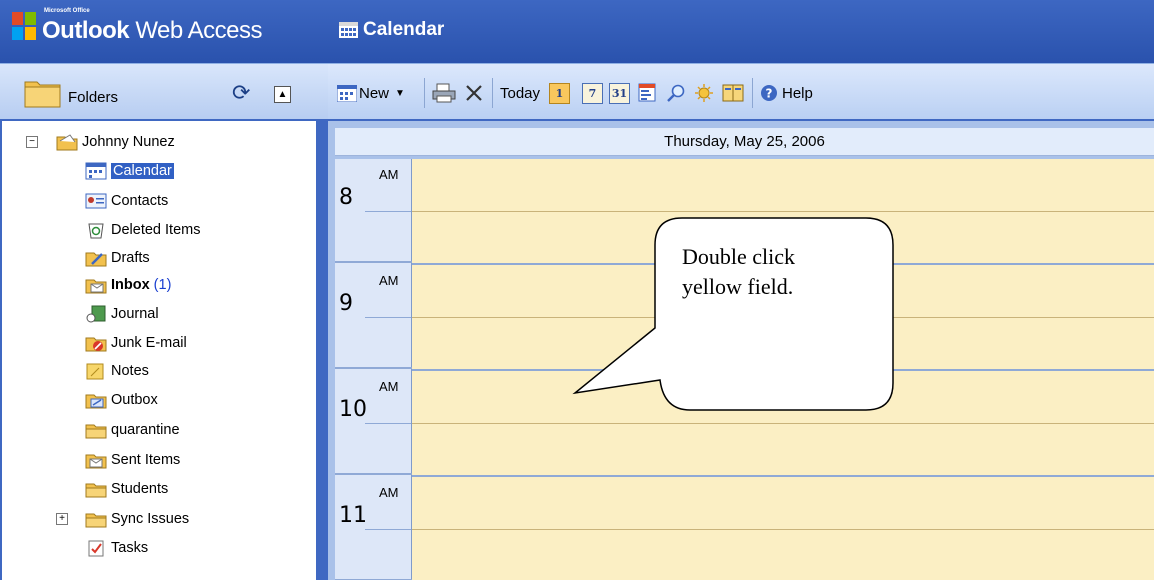 This screenshot has width=1154, height=580. I want to click on sidebar-item-contacts: Contacts, so click(126, 201).